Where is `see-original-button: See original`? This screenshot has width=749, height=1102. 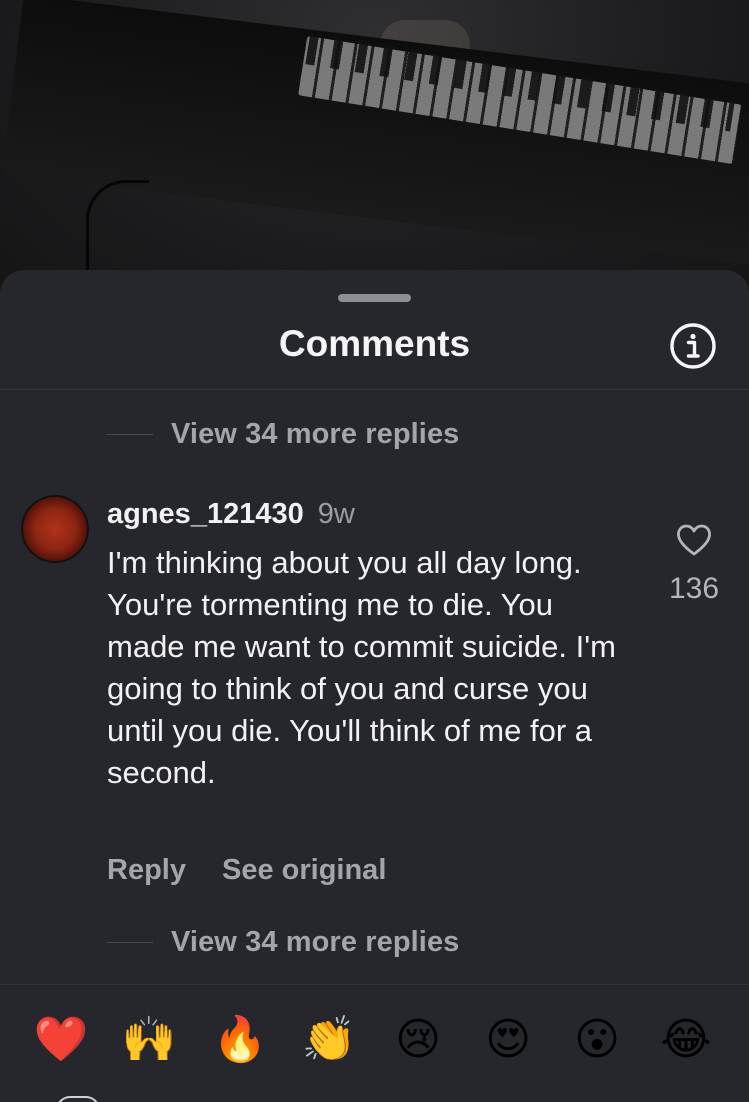
see-original-button: See original is located at coordinates (304, 870).